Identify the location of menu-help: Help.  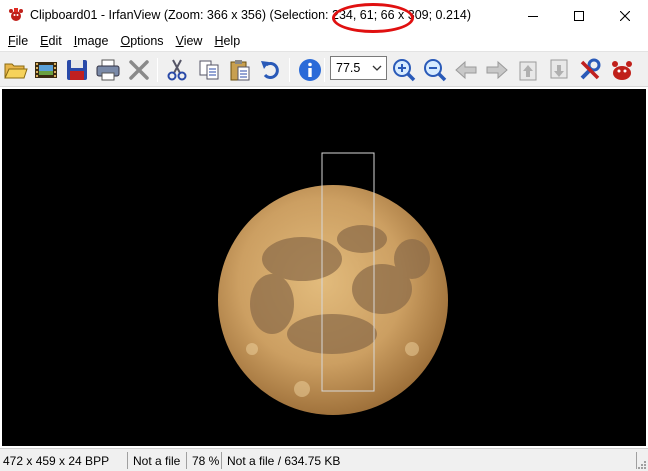
(227, 41).